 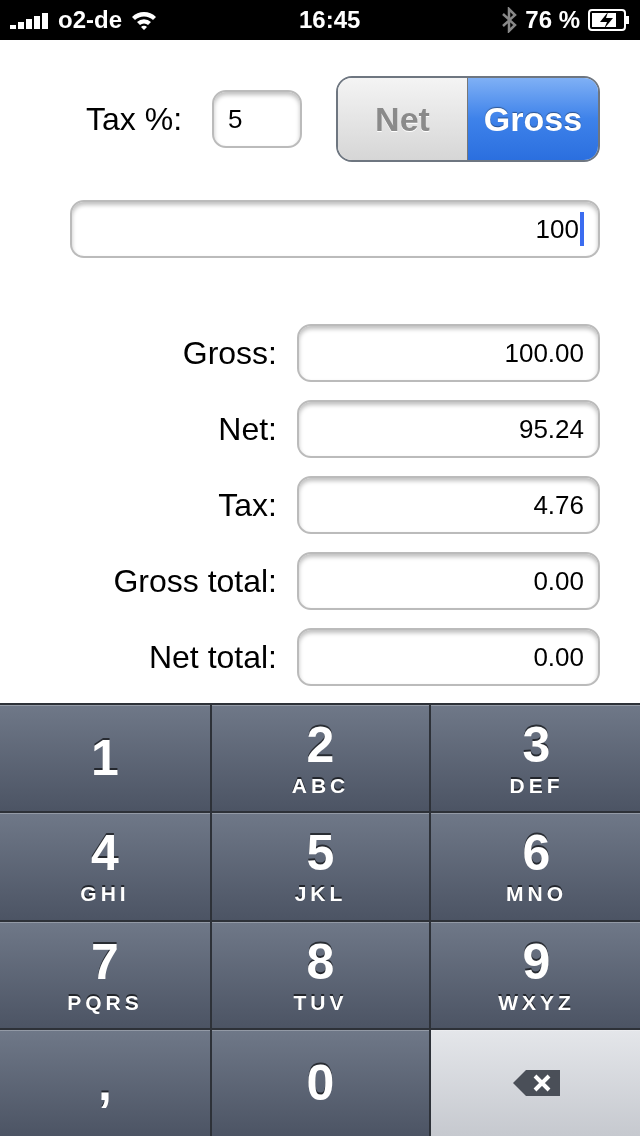 What do you see at coordinates (320, 758) in the screenshot?
I see `keypad-key: 2 ABC` at bounding box center [320, 758].